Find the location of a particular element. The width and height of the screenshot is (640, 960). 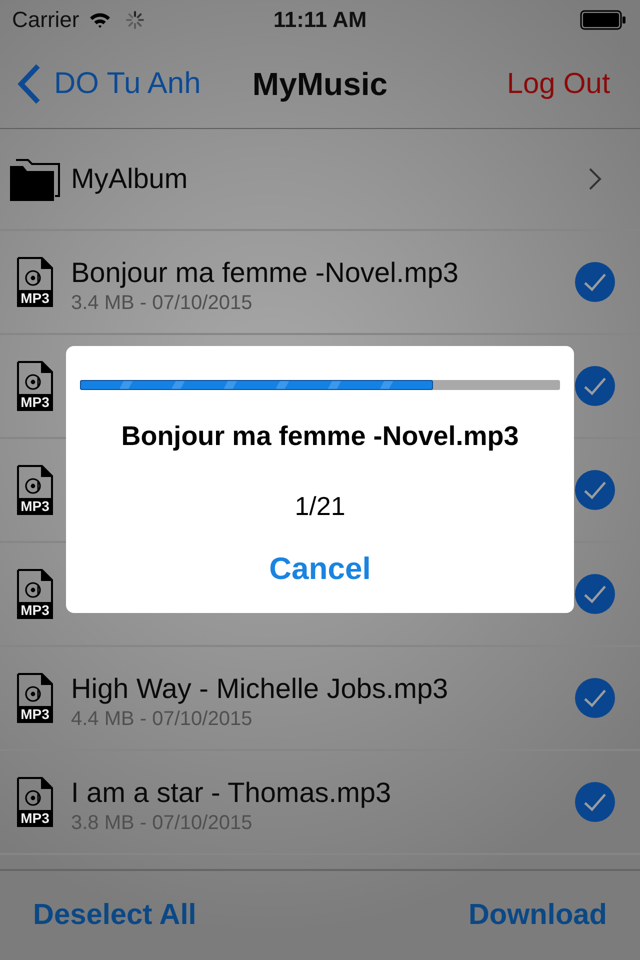

log-out-button: Log Out is located at coordinates (558, 84).